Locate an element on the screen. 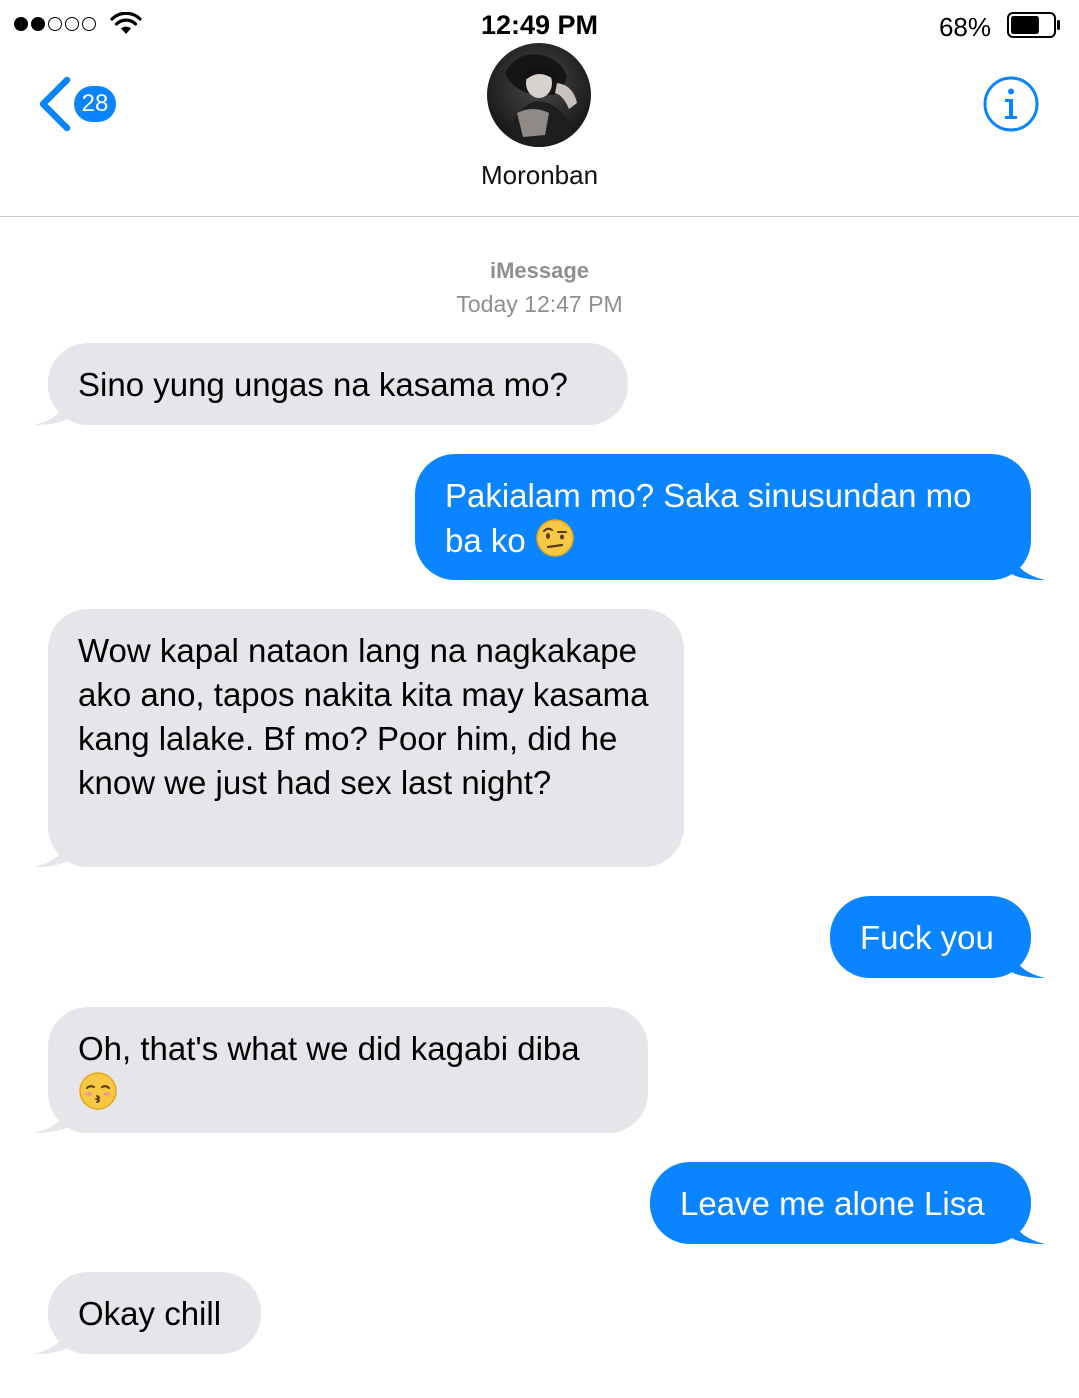 The height and width of the screenshot is (1398, 1079). service-label: iMessage is located at coordinates (539, 270).